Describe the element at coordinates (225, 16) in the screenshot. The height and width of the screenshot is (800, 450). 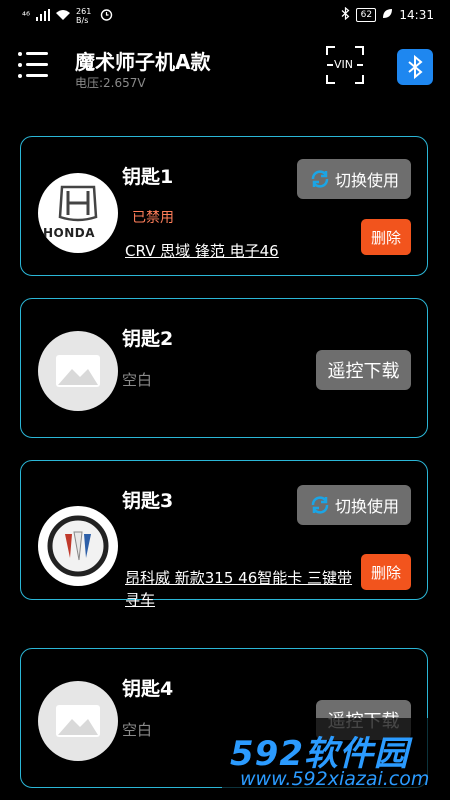
I see `status-bar: ⁴⁶ 261 B/s 62 14:31` at that location.